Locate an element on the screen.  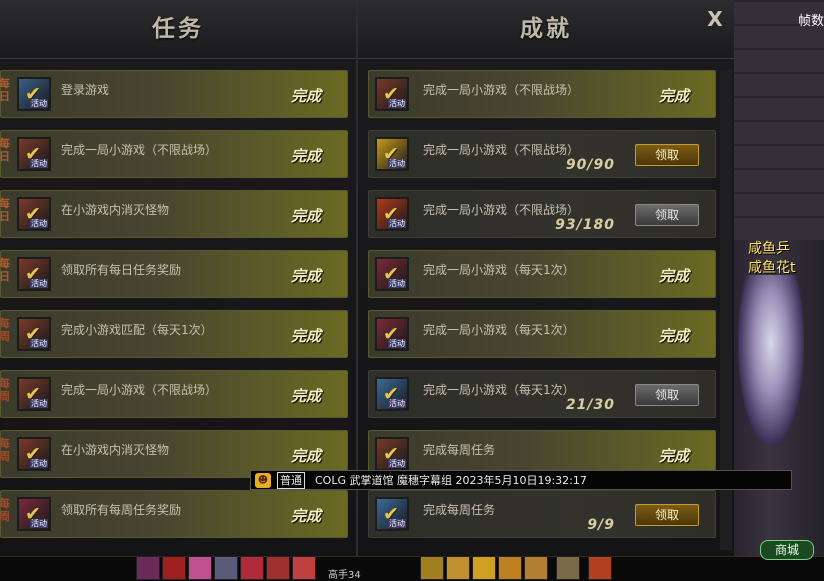
achievement-row: ✔ 活动 完成一局小游戏（每天1次） 21/30 领取 is located at coordinates (542, 394).